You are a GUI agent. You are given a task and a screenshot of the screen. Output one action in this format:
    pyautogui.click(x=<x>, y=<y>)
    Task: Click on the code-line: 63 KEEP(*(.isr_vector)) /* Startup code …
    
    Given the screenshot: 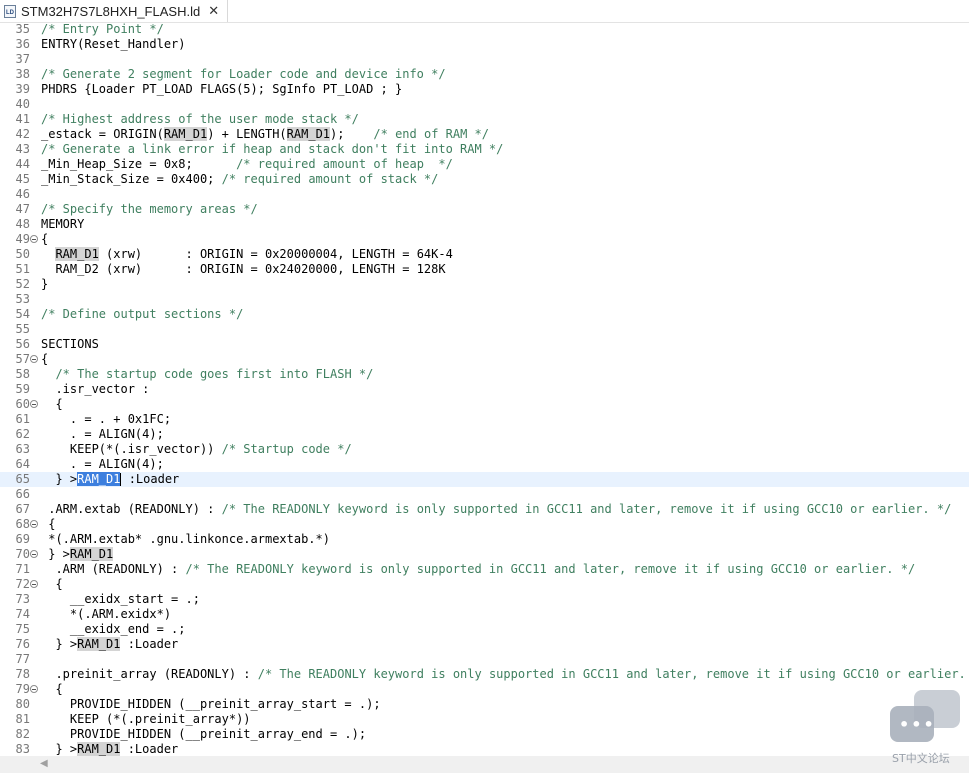 What is the action you would take?
    pyautogui.click(x=484, y=449)
    